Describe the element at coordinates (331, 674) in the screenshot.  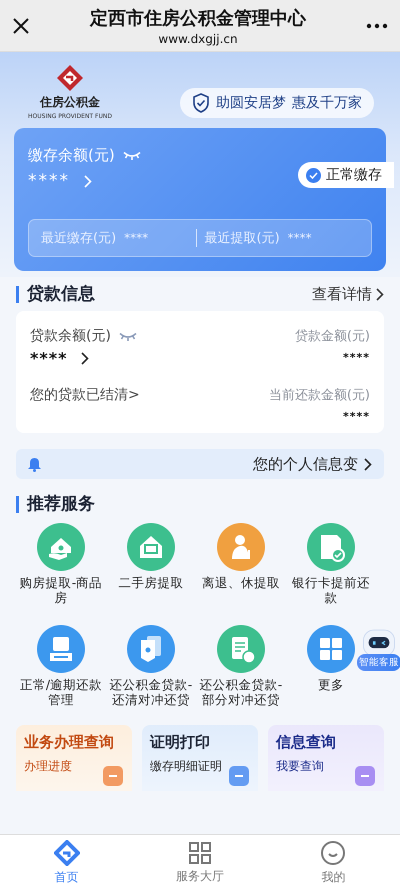
I see `service-item: 更多` at that location.